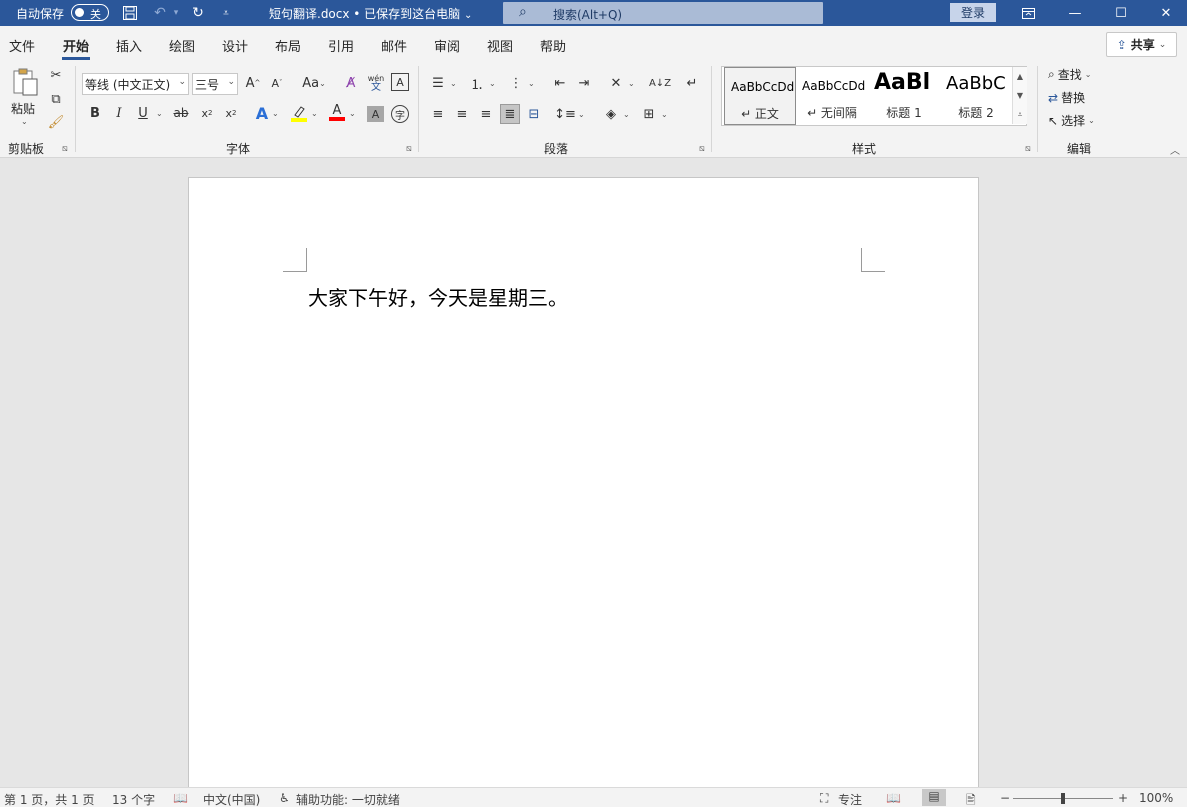 Image resolution: width=1187 pixels, height=807 pixels. I want to click on distributed-icon: ⊟, so click(534, 114).